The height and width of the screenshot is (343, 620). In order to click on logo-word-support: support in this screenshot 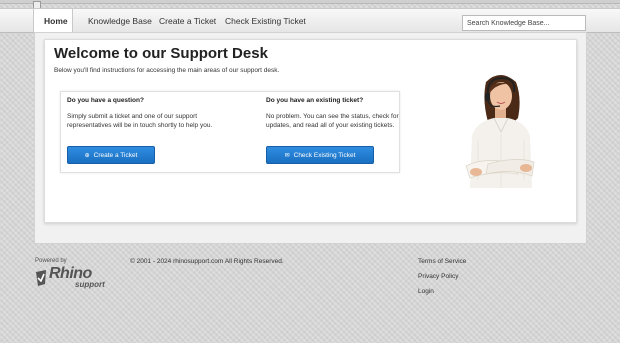, I will do `click(90, 284)`.